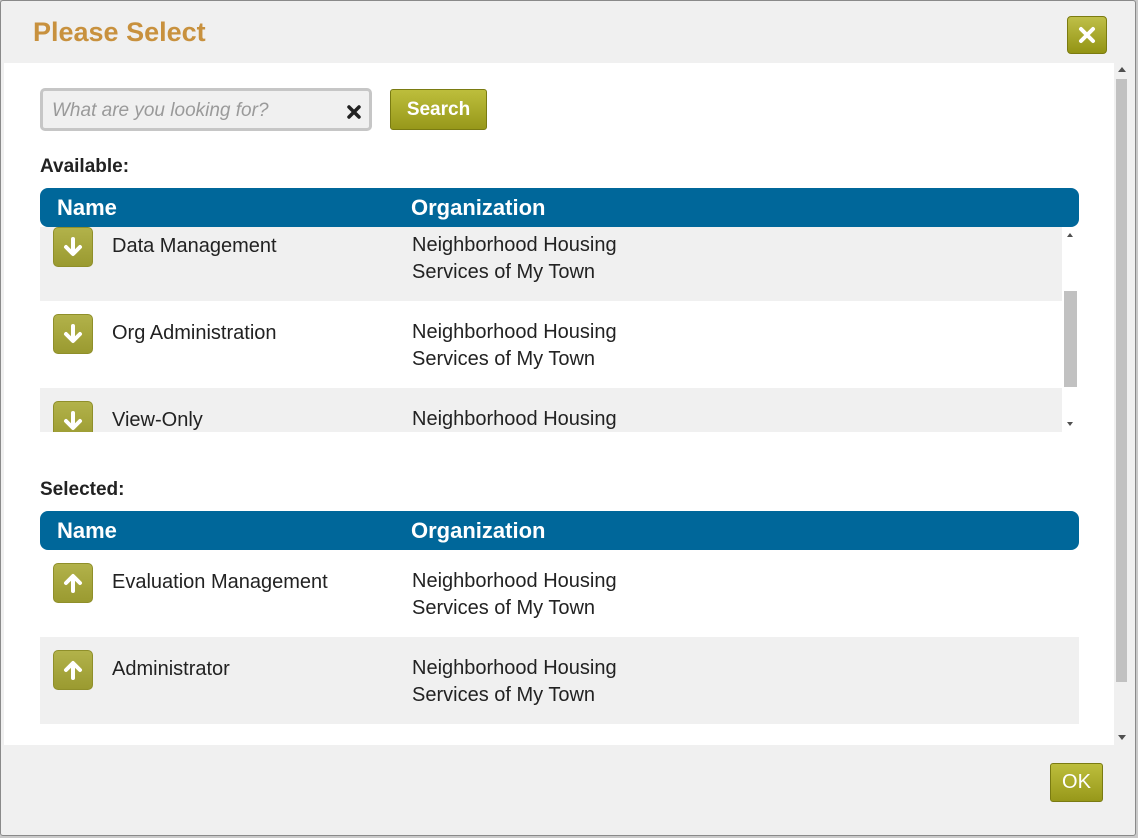 The height and width of the screenshot is (838, 1138). What do you see at coordinates (559, 530) in the screenshot?
I see `selected-grid-header: Name Organization` at bounding box center [559, 530].